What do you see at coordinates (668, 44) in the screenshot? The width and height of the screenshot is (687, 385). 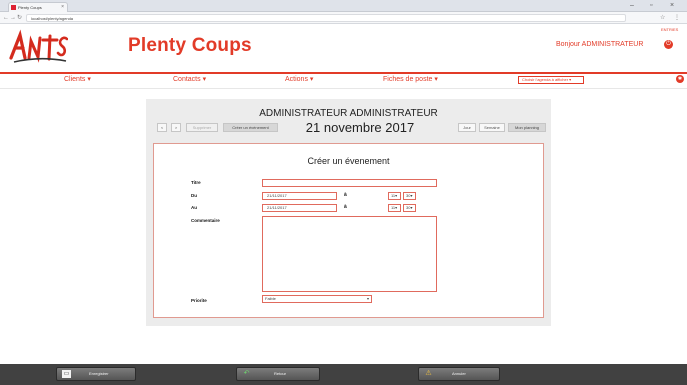 I see `power-icon: ⏻` at bounding box center [668, 44].